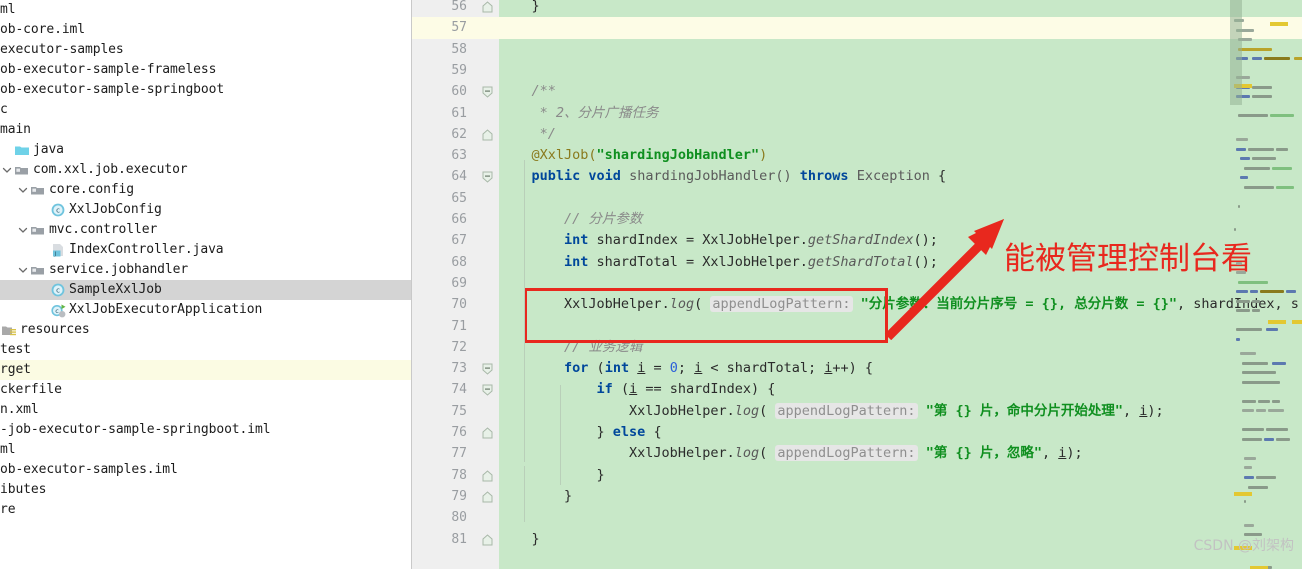  What do you see at coordinates (205, 290) in the screenshot?
I see `tree-item-samplexxljob: c SampleXxlJob` at bounding box center [205, 290].